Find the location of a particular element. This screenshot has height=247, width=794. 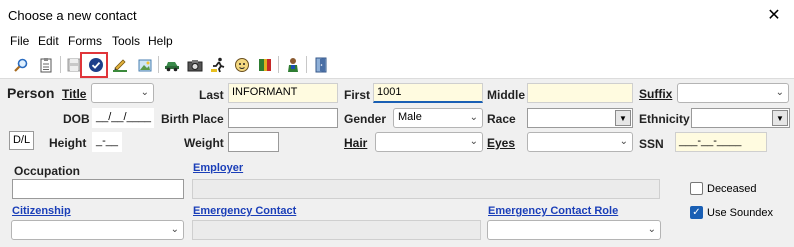

eyes-link: Eyes is located at coordinates (501, 143).